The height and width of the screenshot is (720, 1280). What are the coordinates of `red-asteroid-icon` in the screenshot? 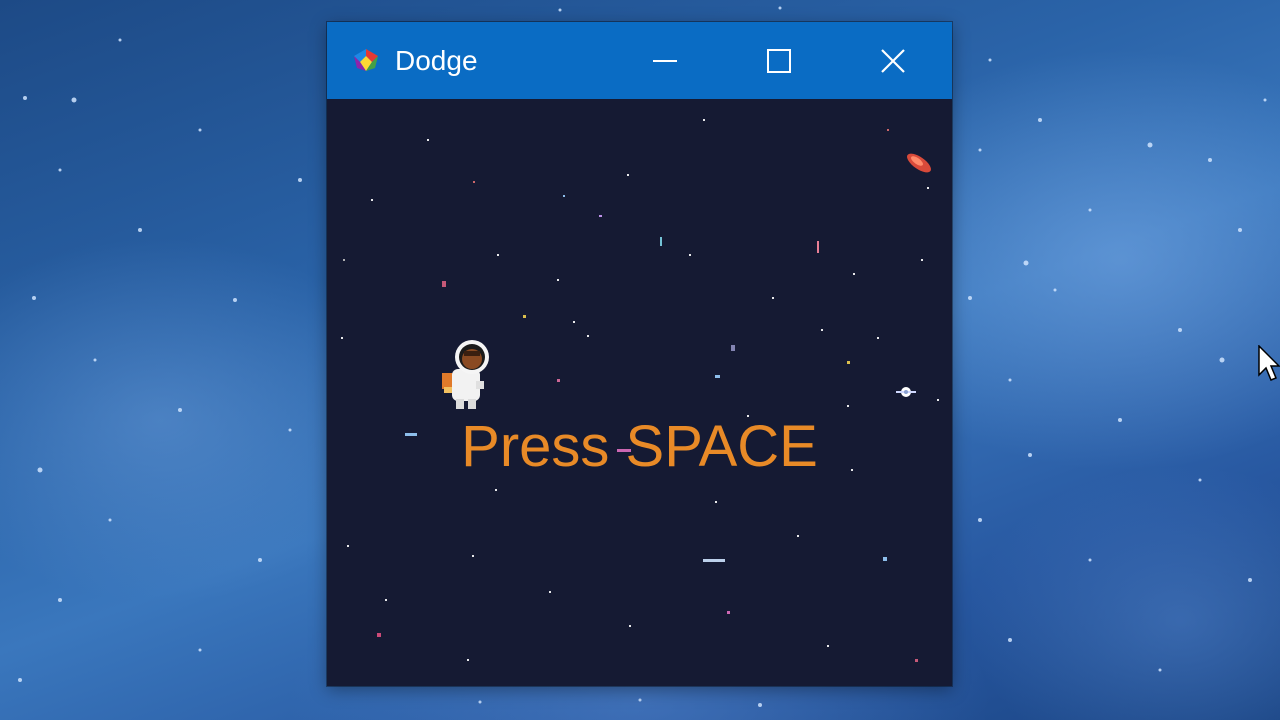 It's located at (919, 163).